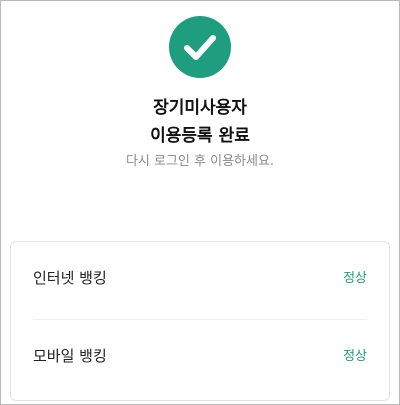  I want to click on page-subtitle: 다시 로그인 후 이용하세요., so click(200, 161).